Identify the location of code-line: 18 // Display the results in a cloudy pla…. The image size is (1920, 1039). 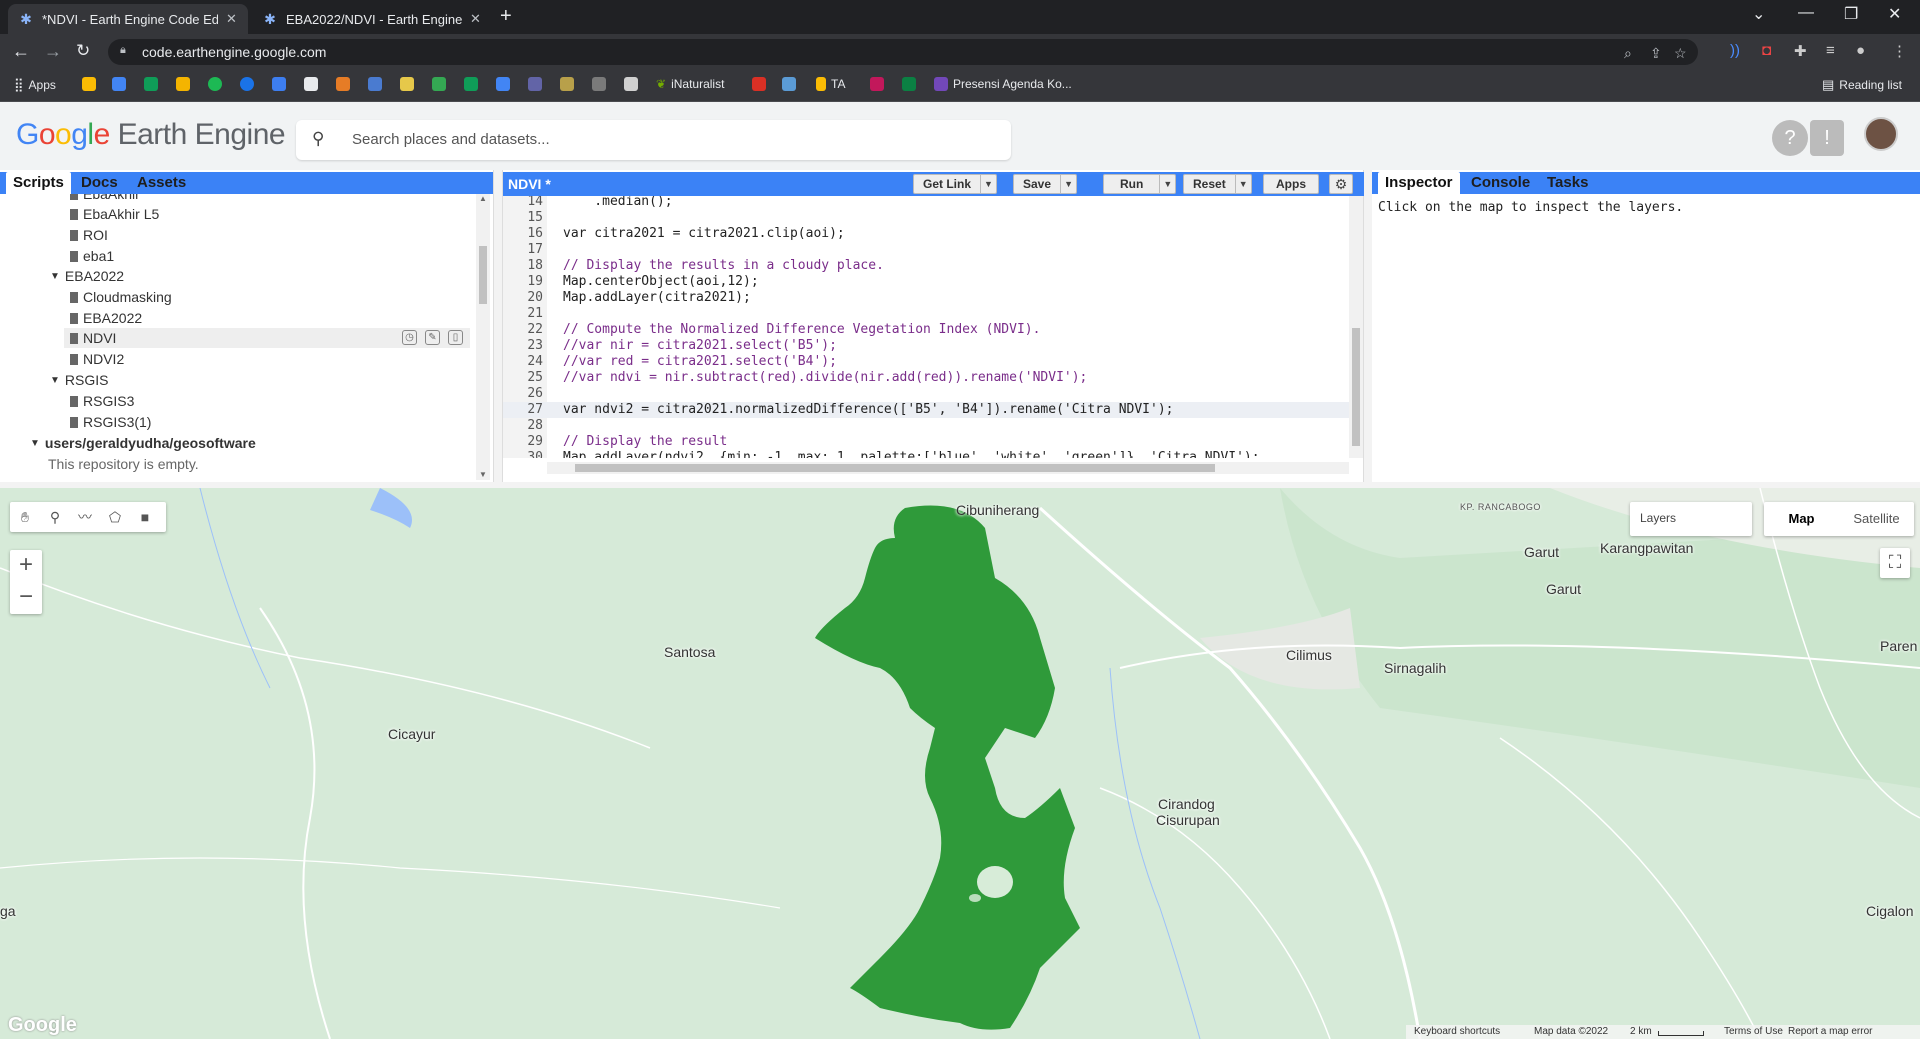
(926, 266).